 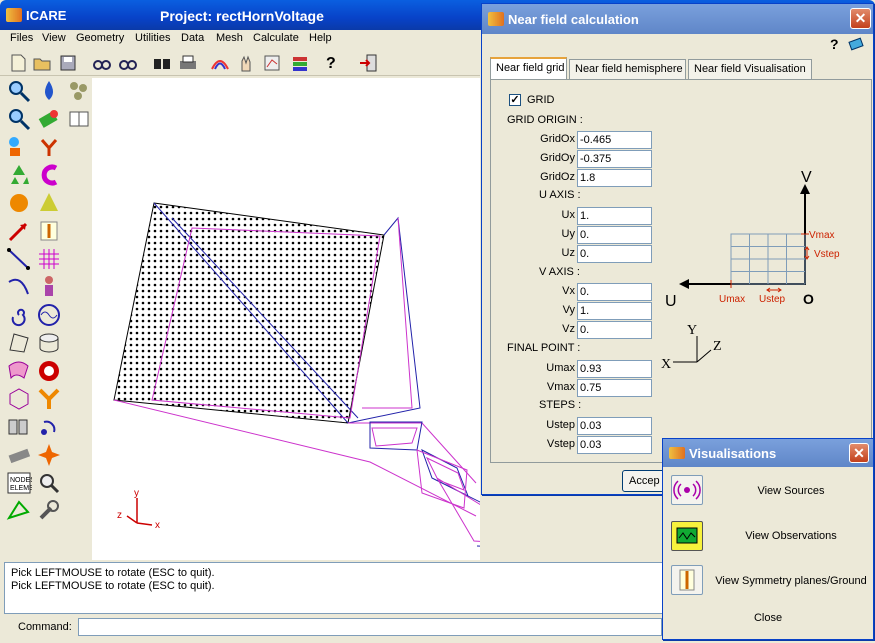 What do you see at coordinates (276, 38) in the screenshot?
I see `menu-calculate: Calculate` at bounding box center [276, 38].